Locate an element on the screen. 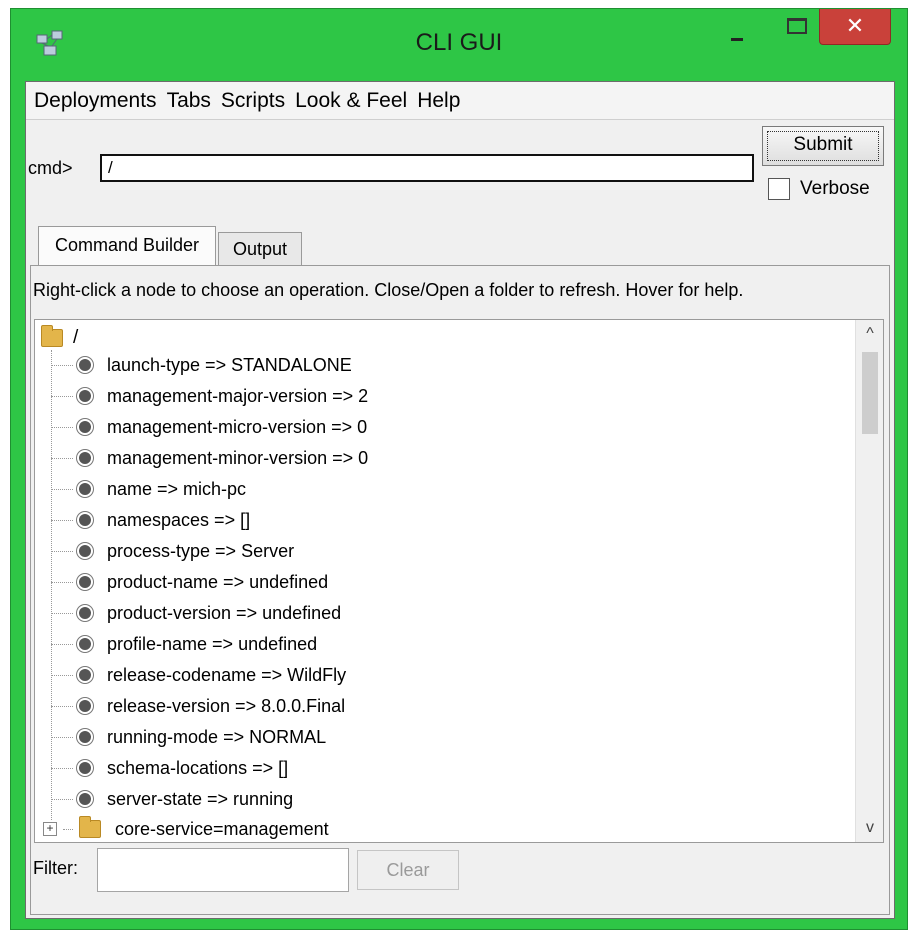 The height and width of the screenshot is (940, 917). tree-node: name => mich-pc is located at coordinates (148, 489).